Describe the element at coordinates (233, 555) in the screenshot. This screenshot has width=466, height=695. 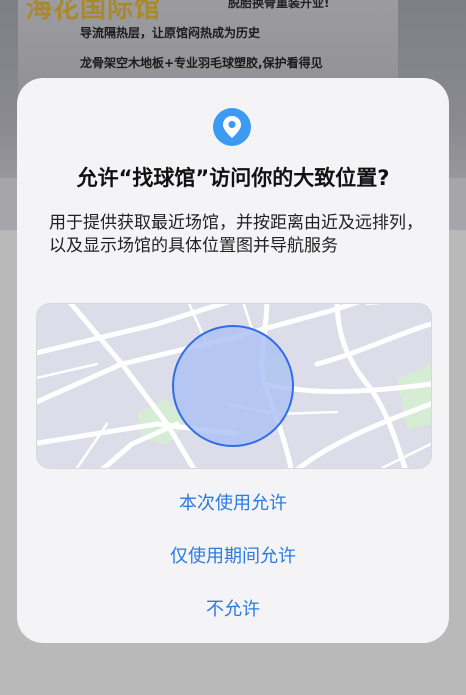
I see `allow-while-using-button: 仅使用期间允许` at that location.